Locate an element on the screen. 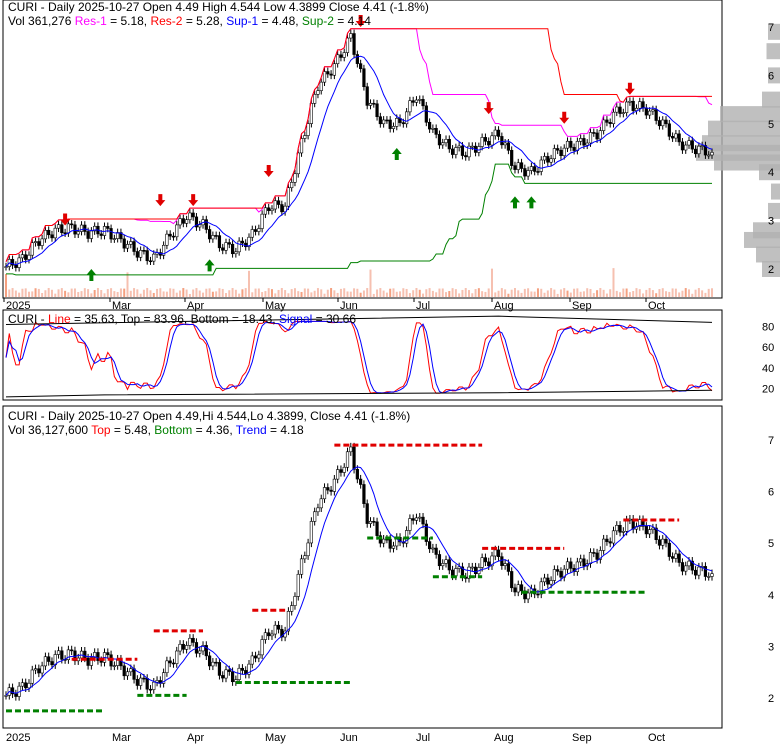 The height and width of the screenshot is (745, 780). stoch-y-tick-label: 80 is located at coordinates (768, 328).